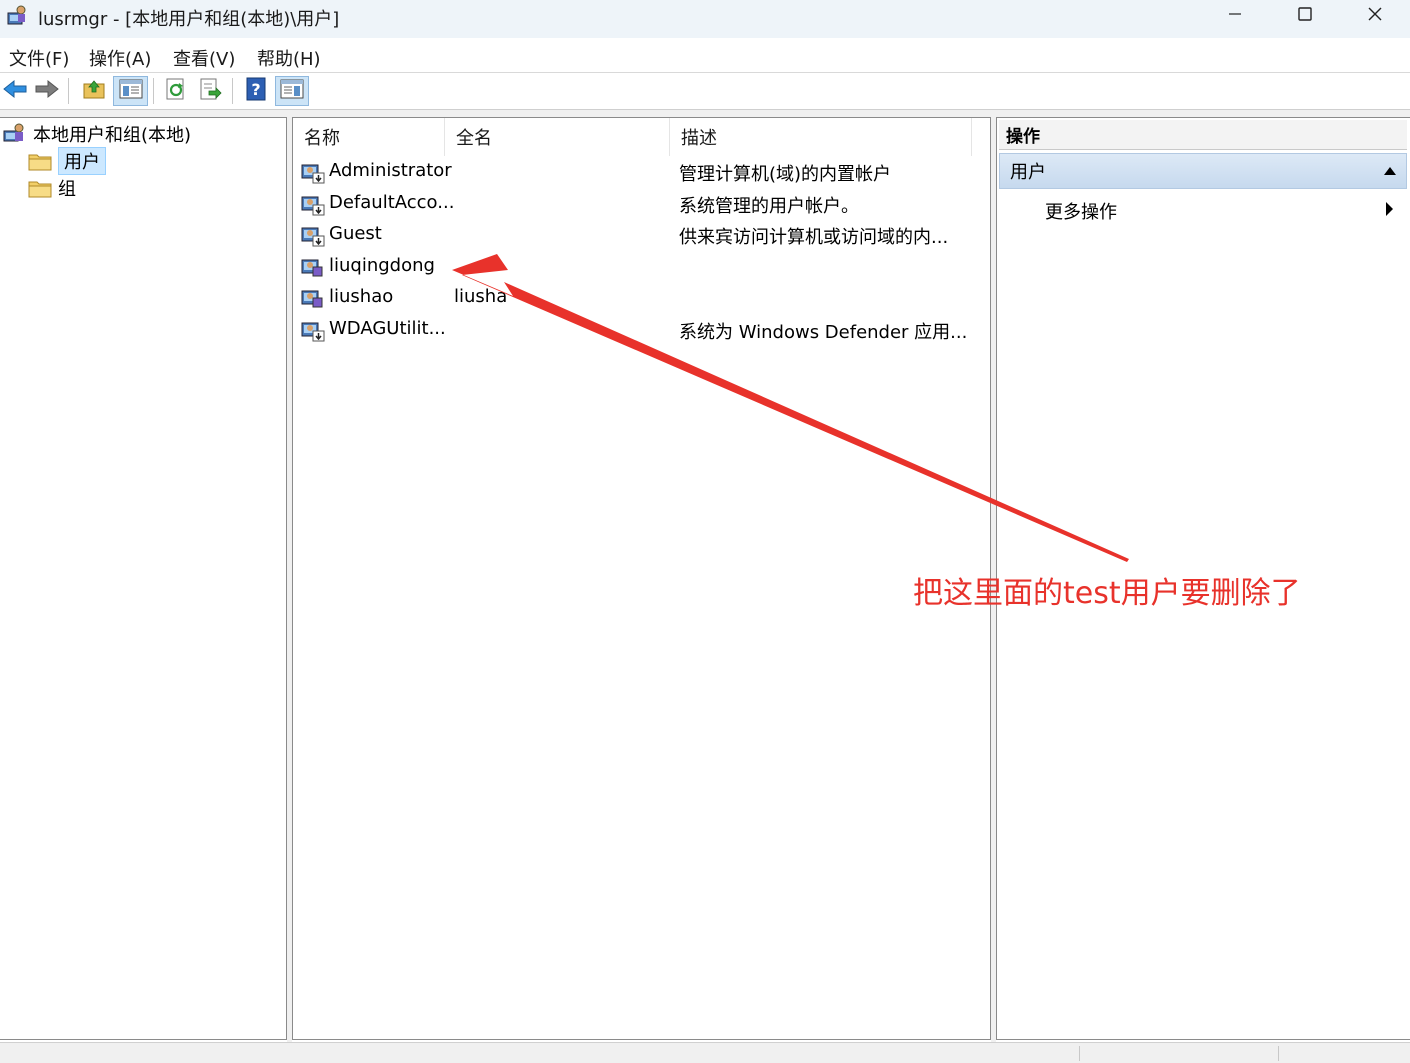 This screenshot has width=1410, height=1063. I want to click on export-list-button, so click(210, 91).